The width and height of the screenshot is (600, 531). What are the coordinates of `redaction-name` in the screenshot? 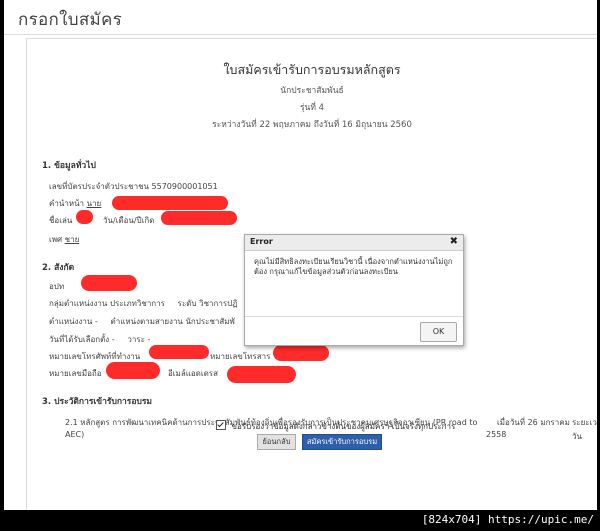 It's located at (170, 203).